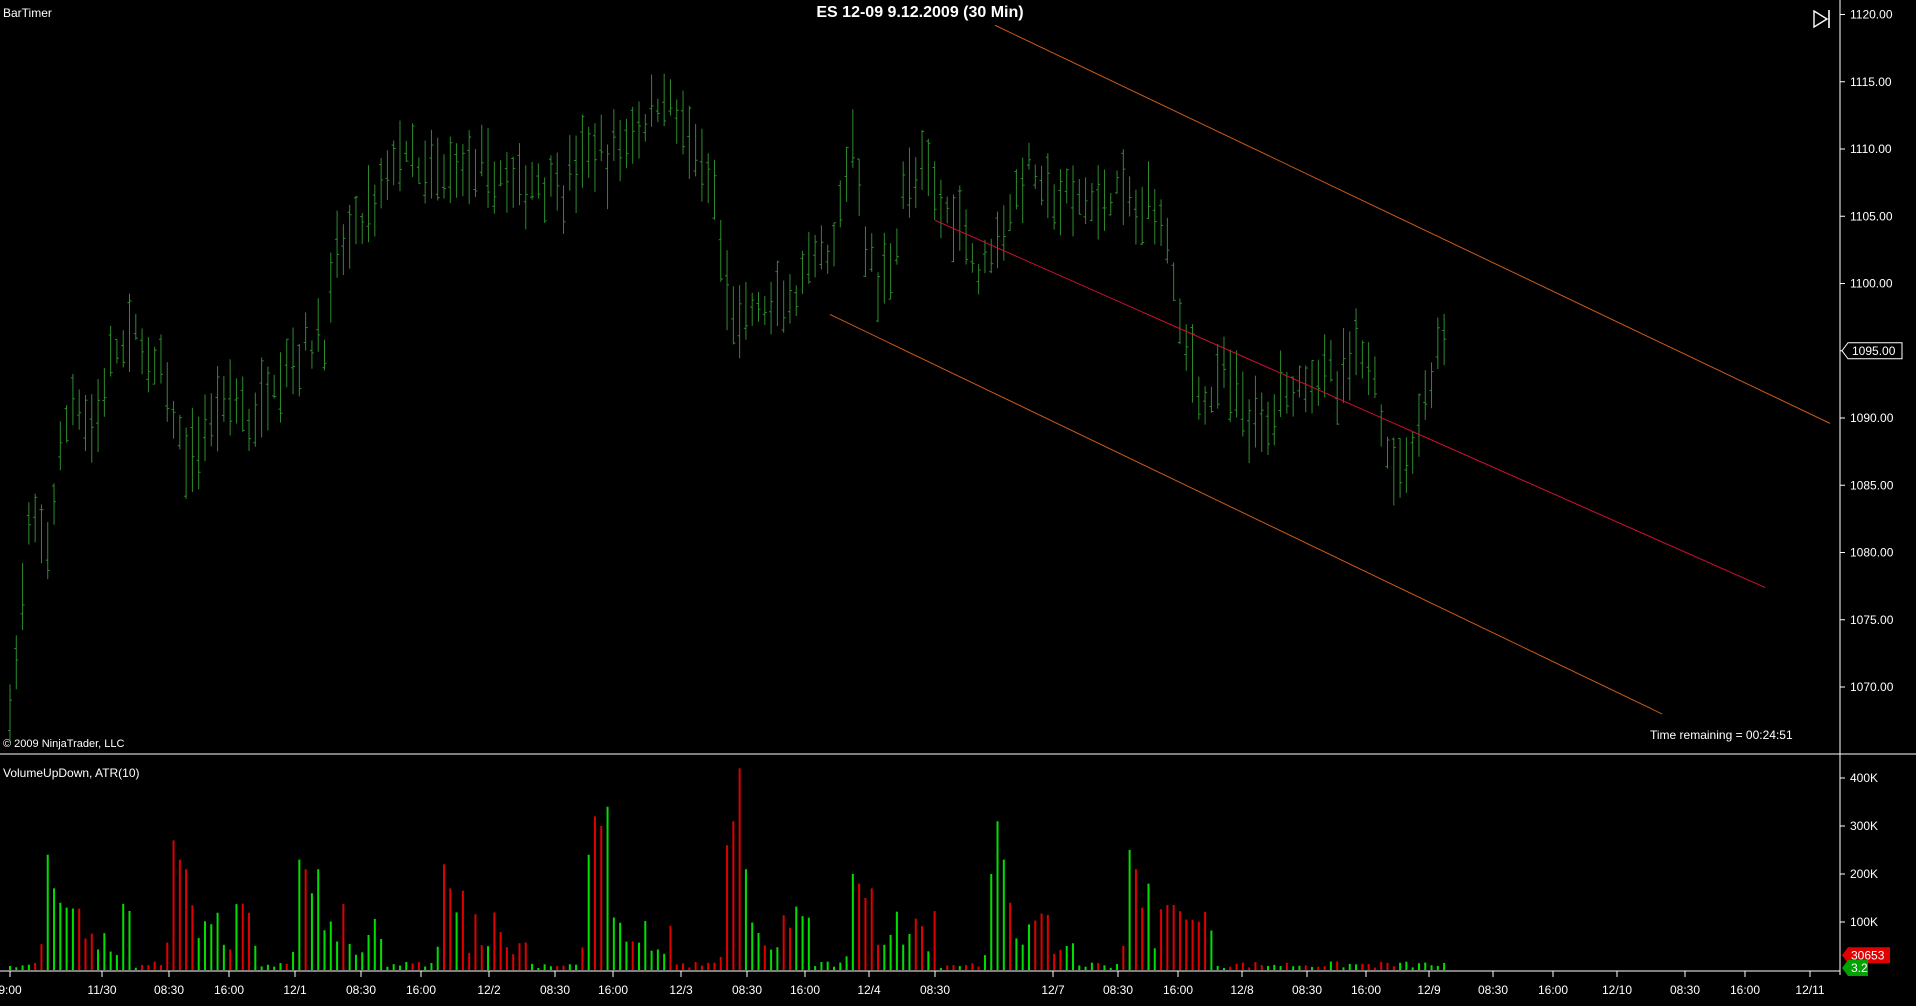  Describe the element at coordinates (1871, 15) in the screenshot. I see `price-tick-label: 1120.00` at that location.